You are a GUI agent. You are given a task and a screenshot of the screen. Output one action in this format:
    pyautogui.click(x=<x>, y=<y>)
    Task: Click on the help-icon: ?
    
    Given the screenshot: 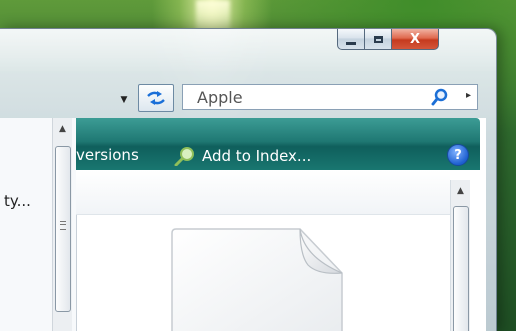 What is the action you would take?
    pyautogui.click(x=458, y=155)
    